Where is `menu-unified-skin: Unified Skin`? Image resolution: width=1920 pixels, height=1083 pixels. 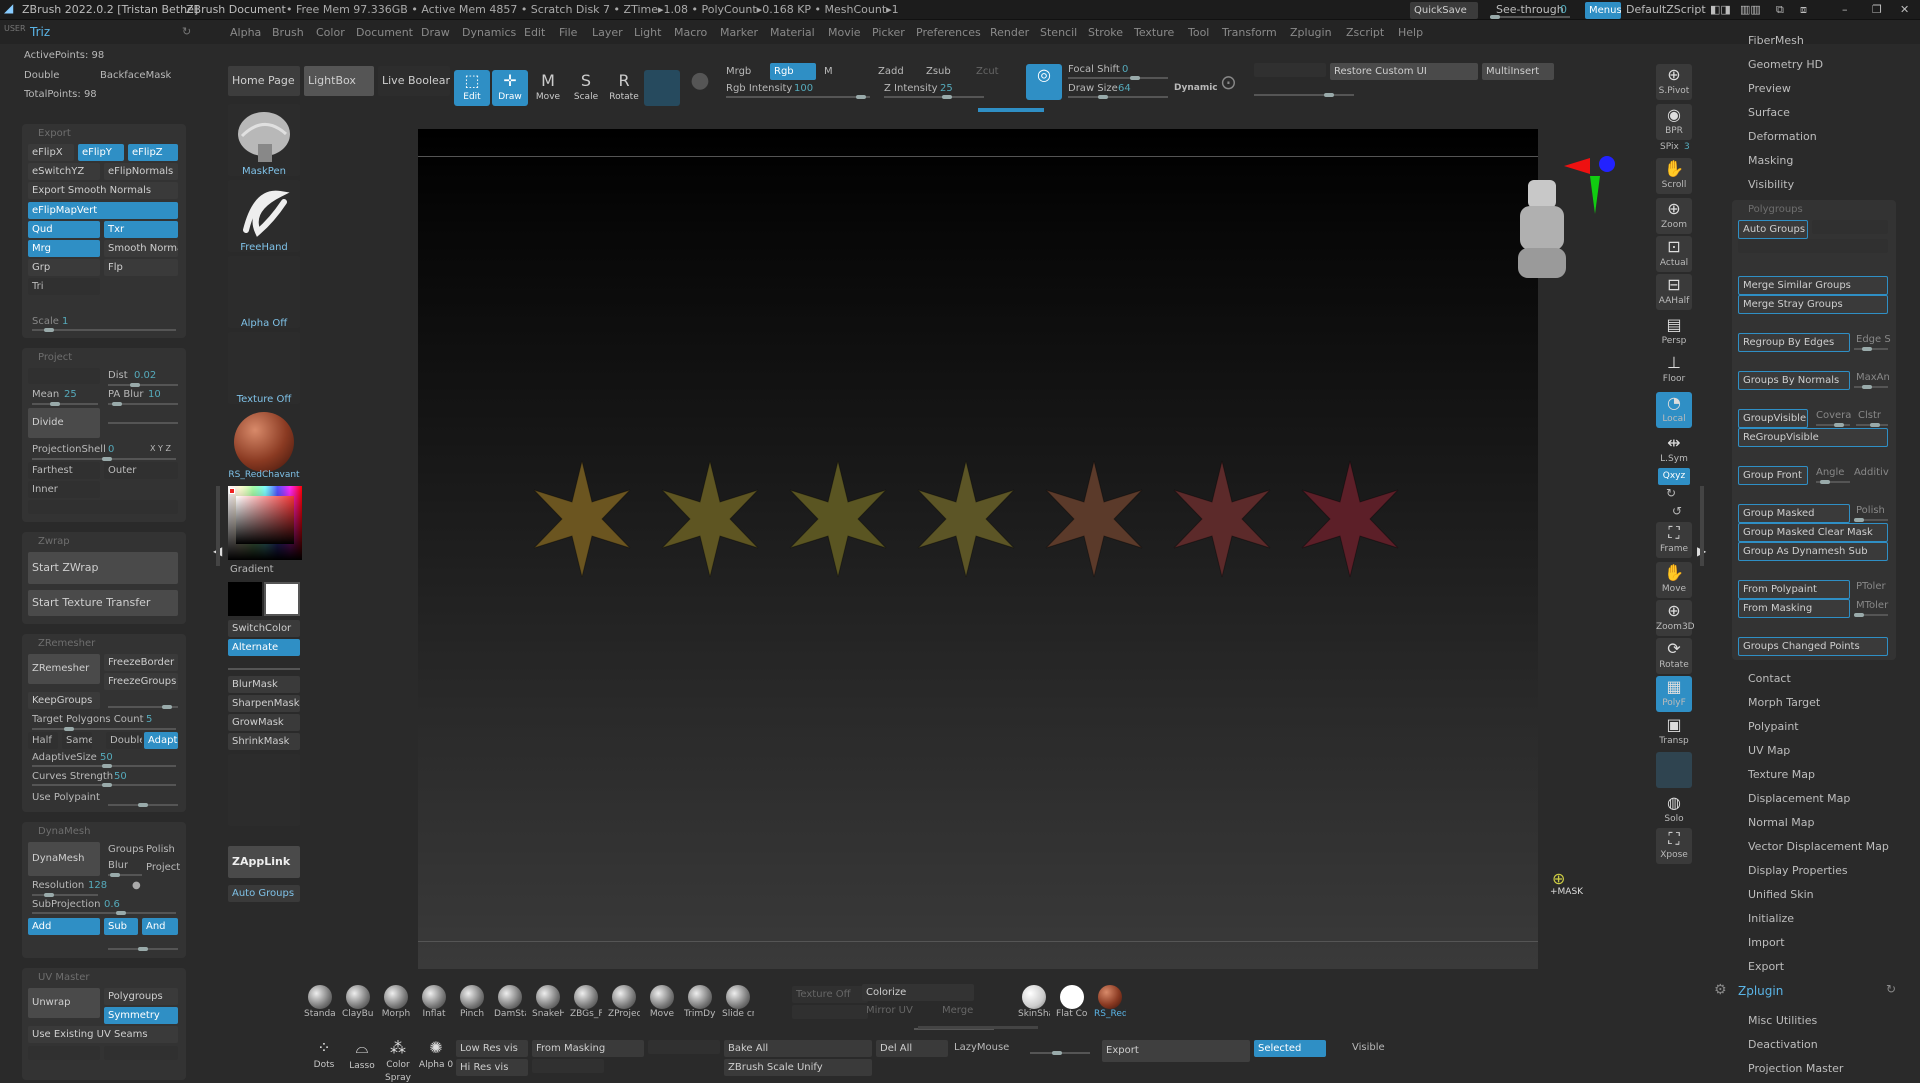 menu-unified-skin: Unified Skin is located at coordinates (1781, 894).